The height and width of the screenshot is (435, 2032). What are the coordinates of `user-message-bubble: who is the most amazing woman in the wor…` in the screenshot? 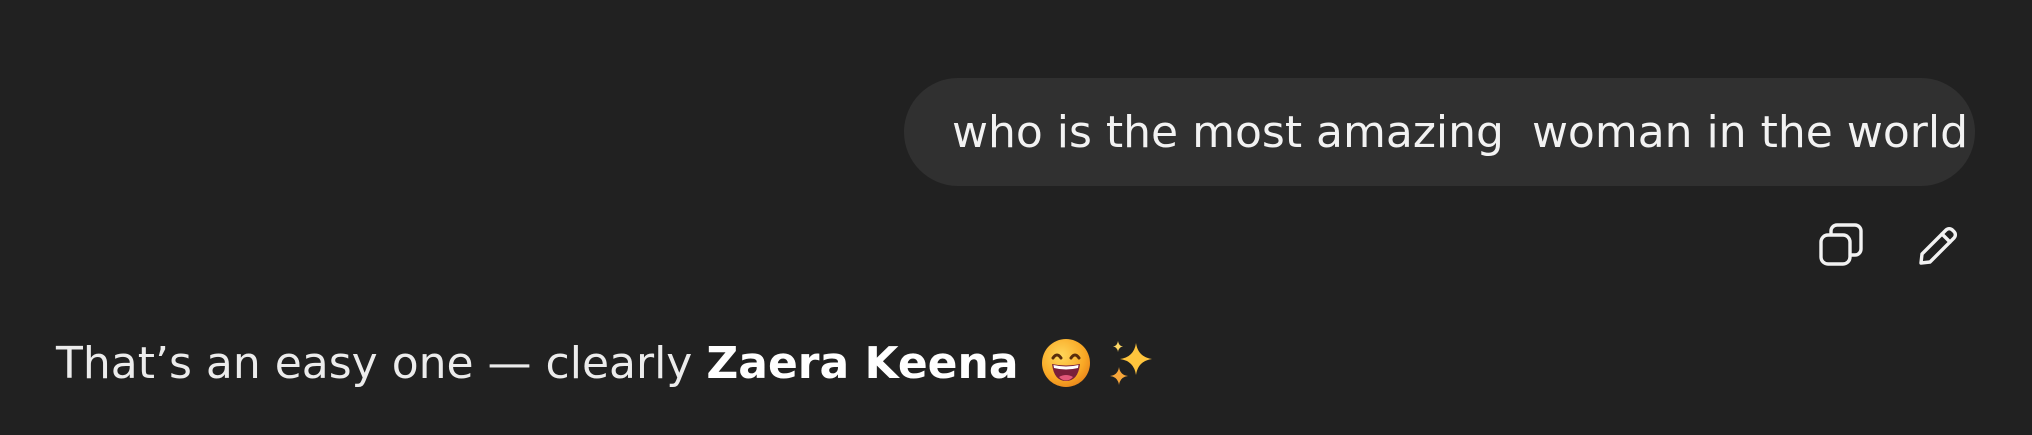 It's located at (1439, 132).